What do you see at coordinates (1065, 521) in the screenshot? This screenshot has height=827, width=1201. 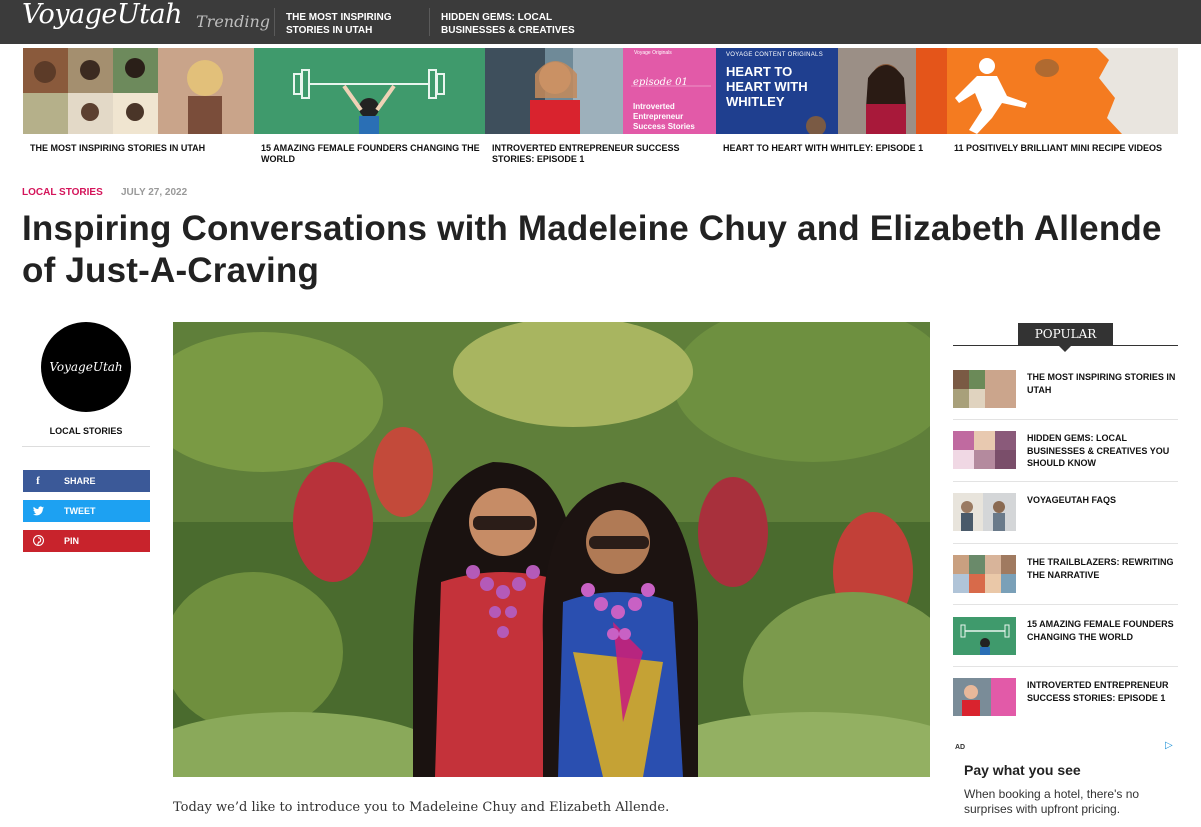 I see `popular-item: VOYAGEUTAH FAQS` at bounding box center [1065, 521].